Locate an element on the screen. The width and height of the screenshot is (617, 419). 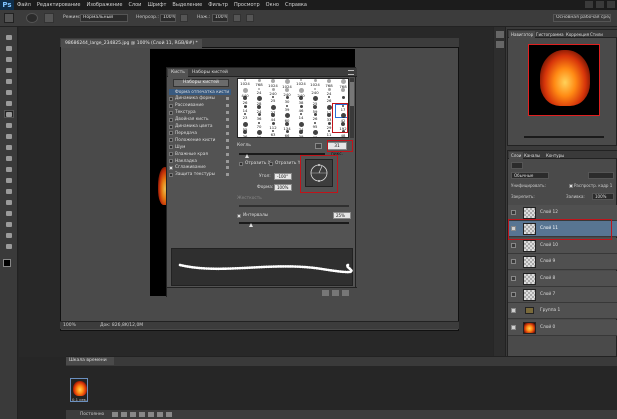
menu-item-0: Файл is located at coordinates (24, 5).